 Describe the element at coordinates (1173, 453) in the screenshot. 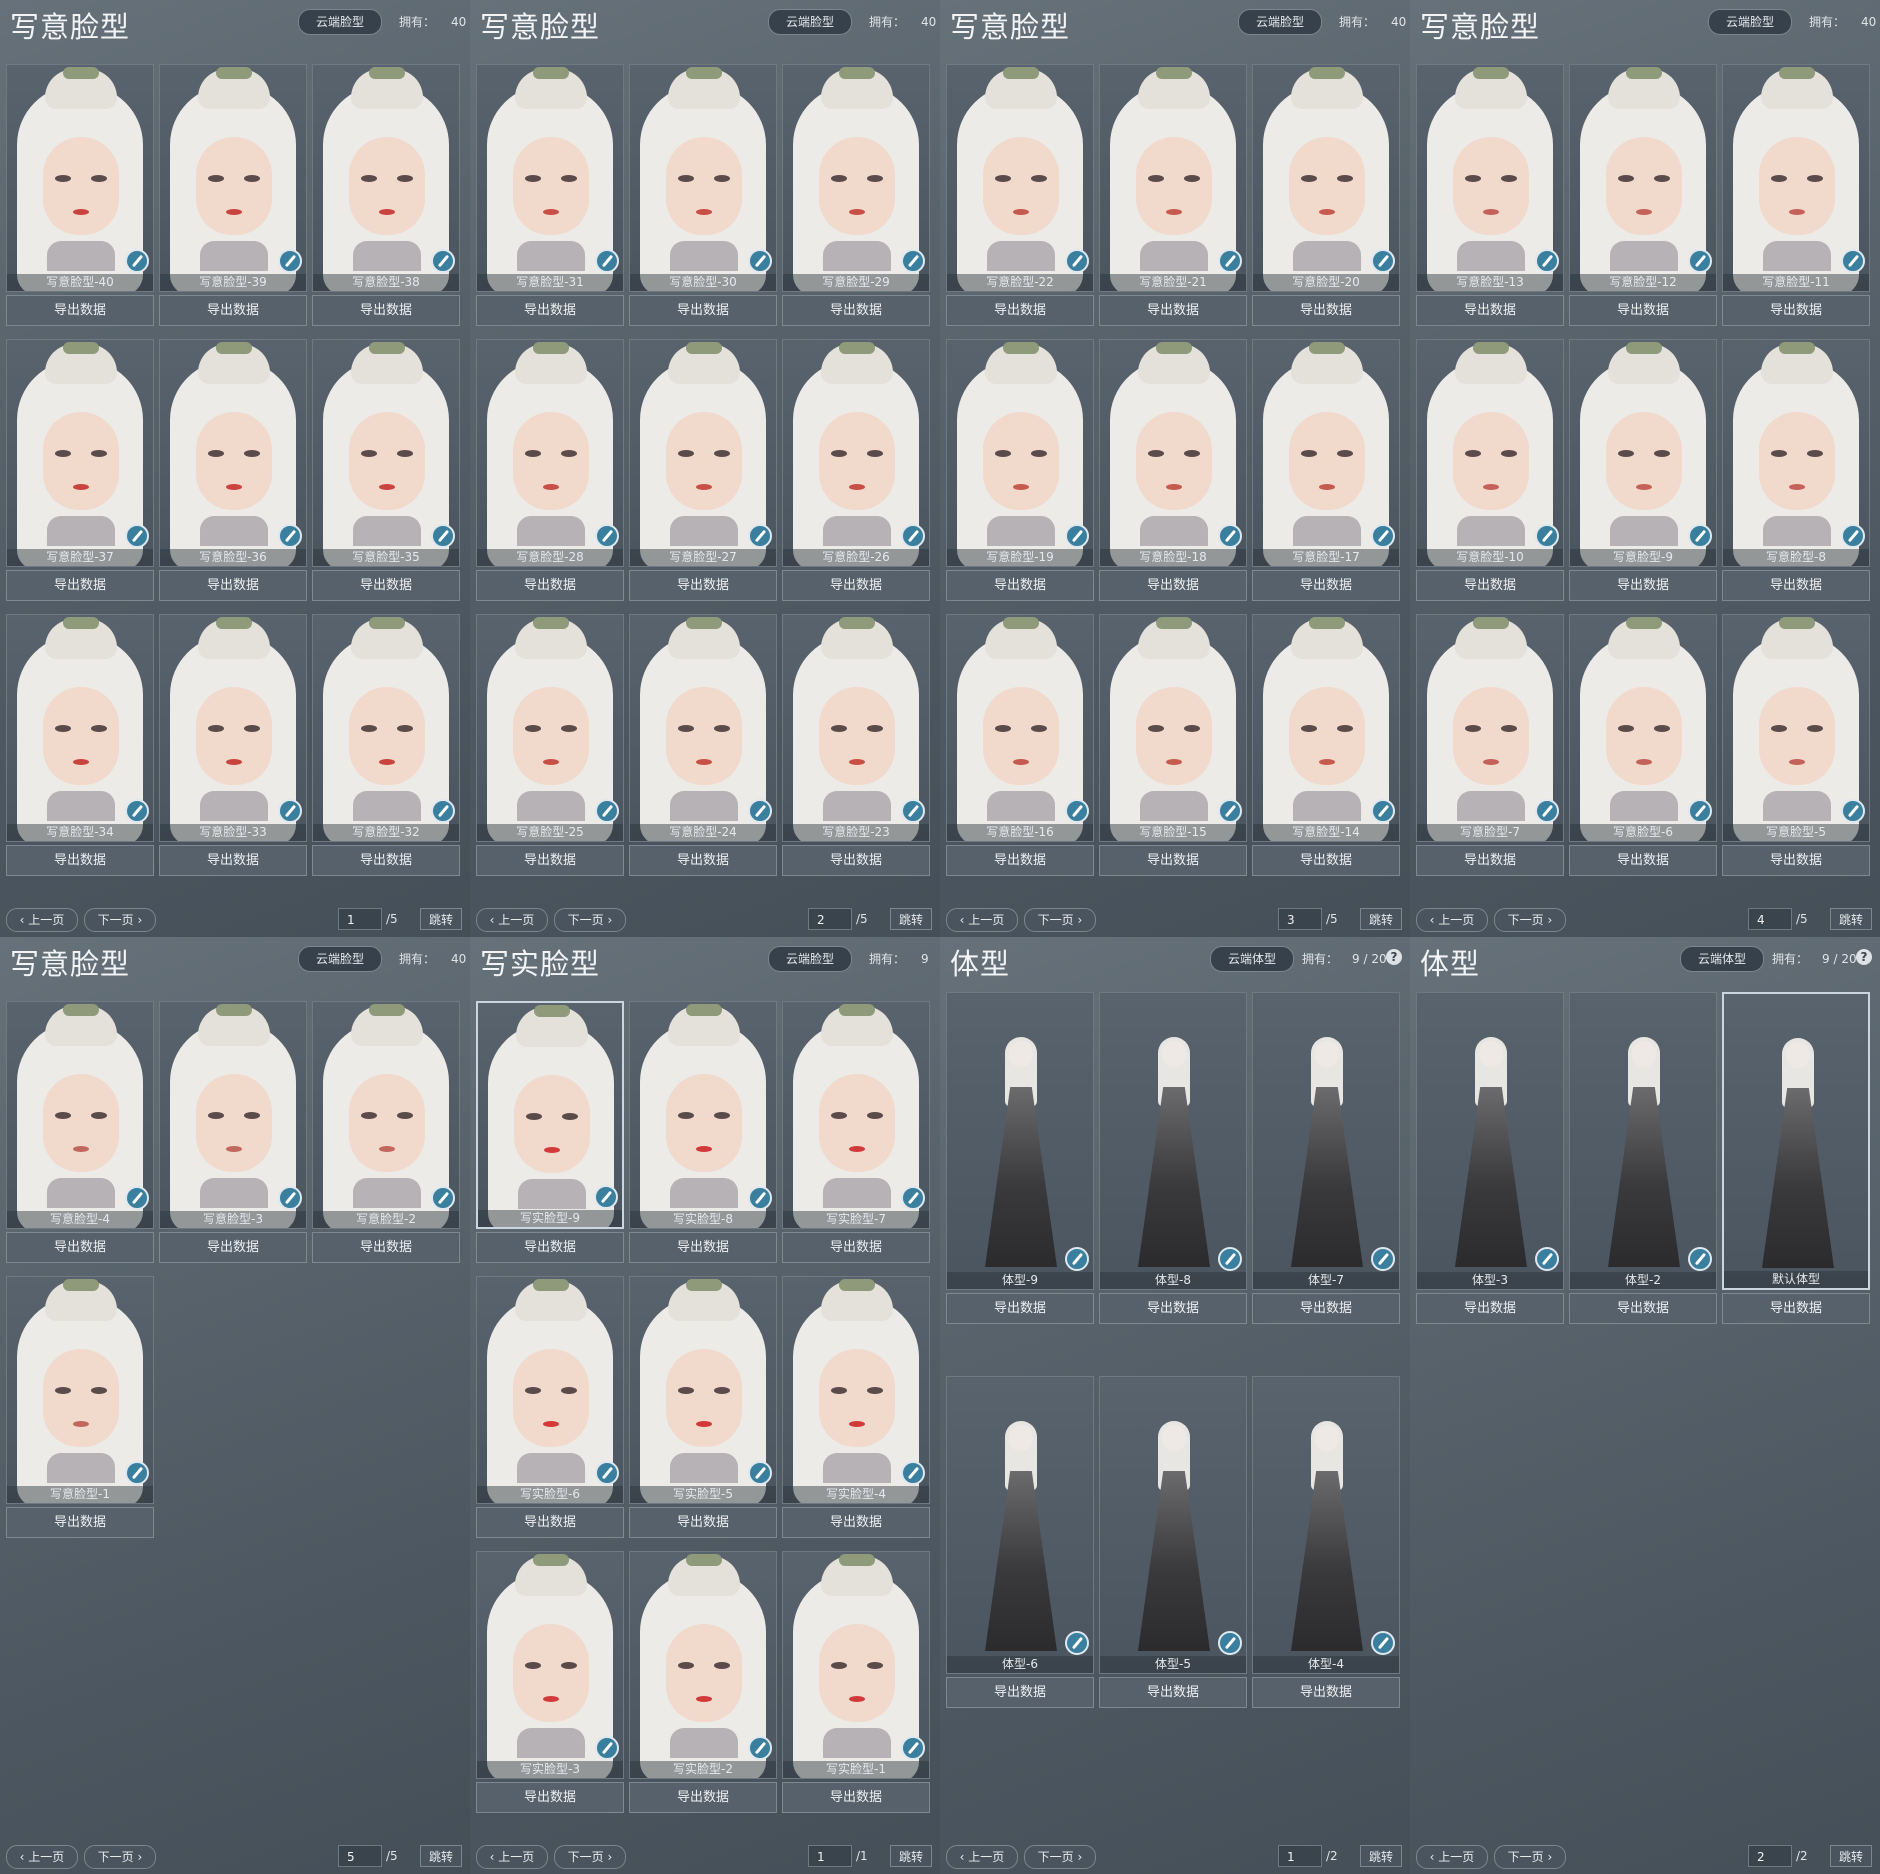

I see `preset-card: 写意脸型-18` at that location.